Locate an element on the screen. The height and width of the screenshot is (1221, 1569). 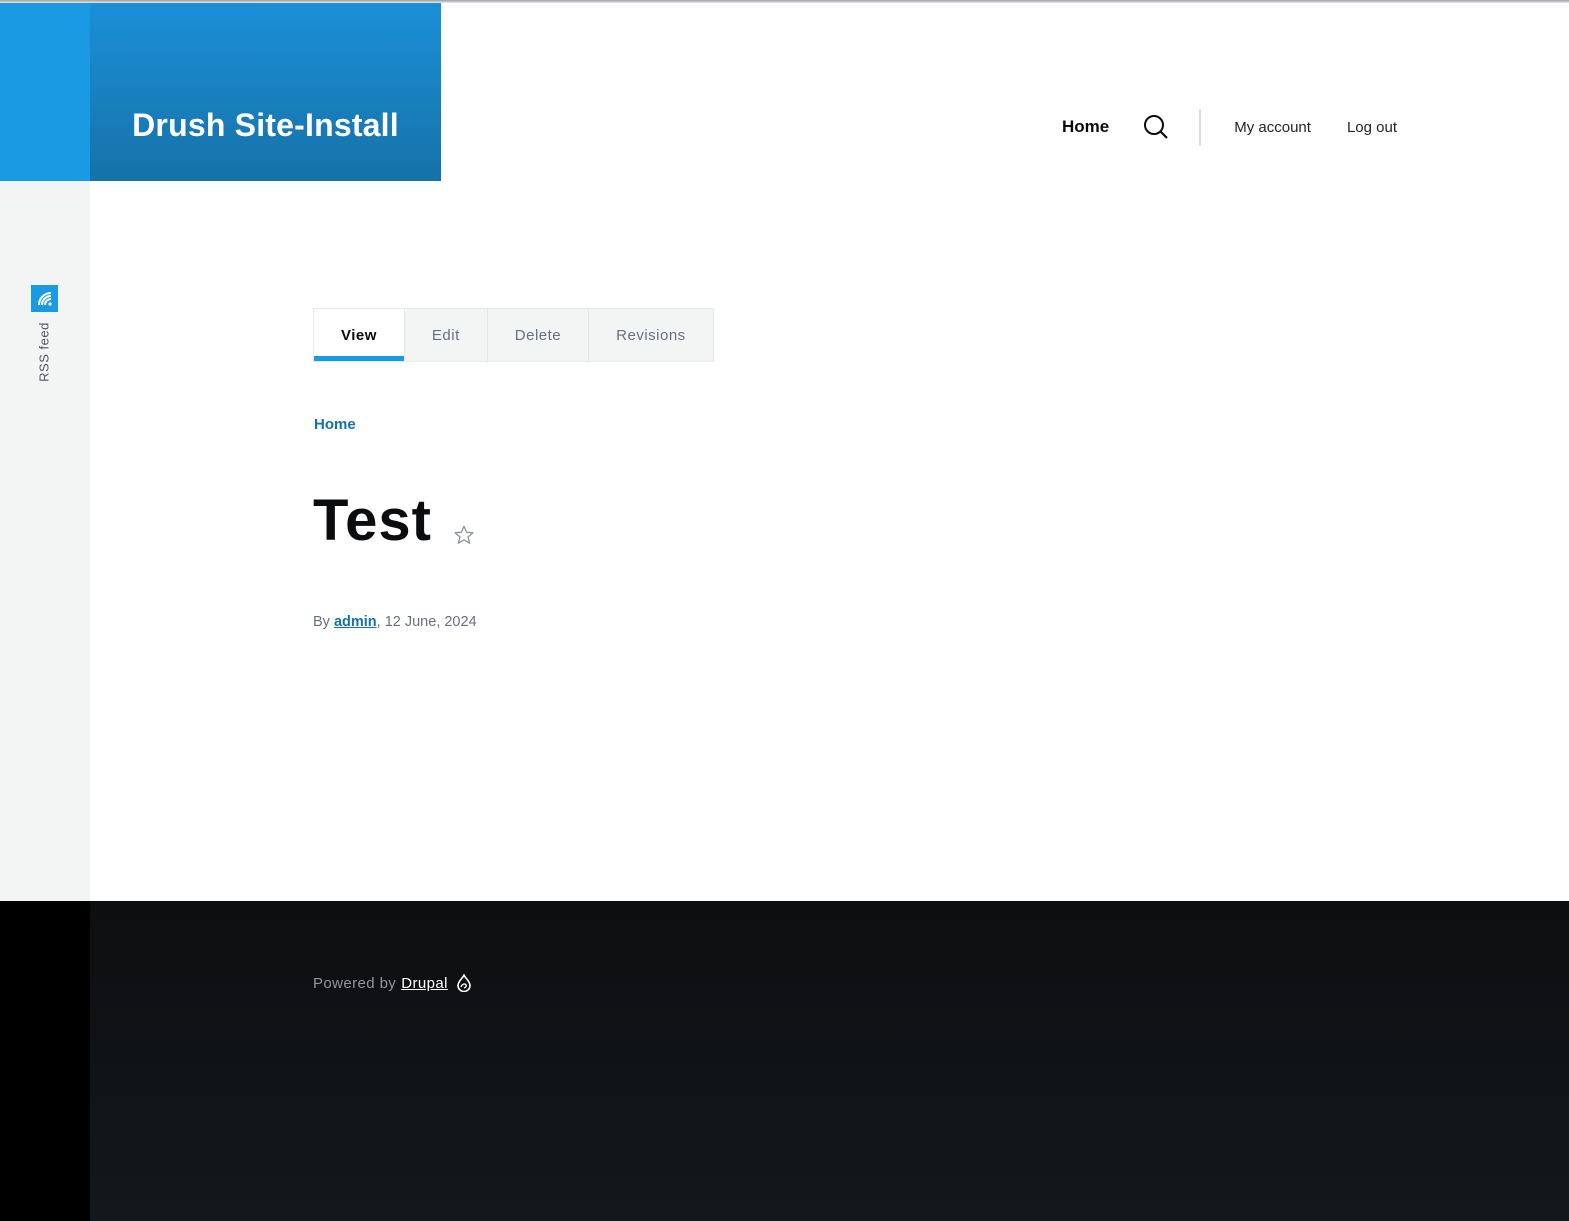
footer-left-bar is located at coordinates (45, 1061).